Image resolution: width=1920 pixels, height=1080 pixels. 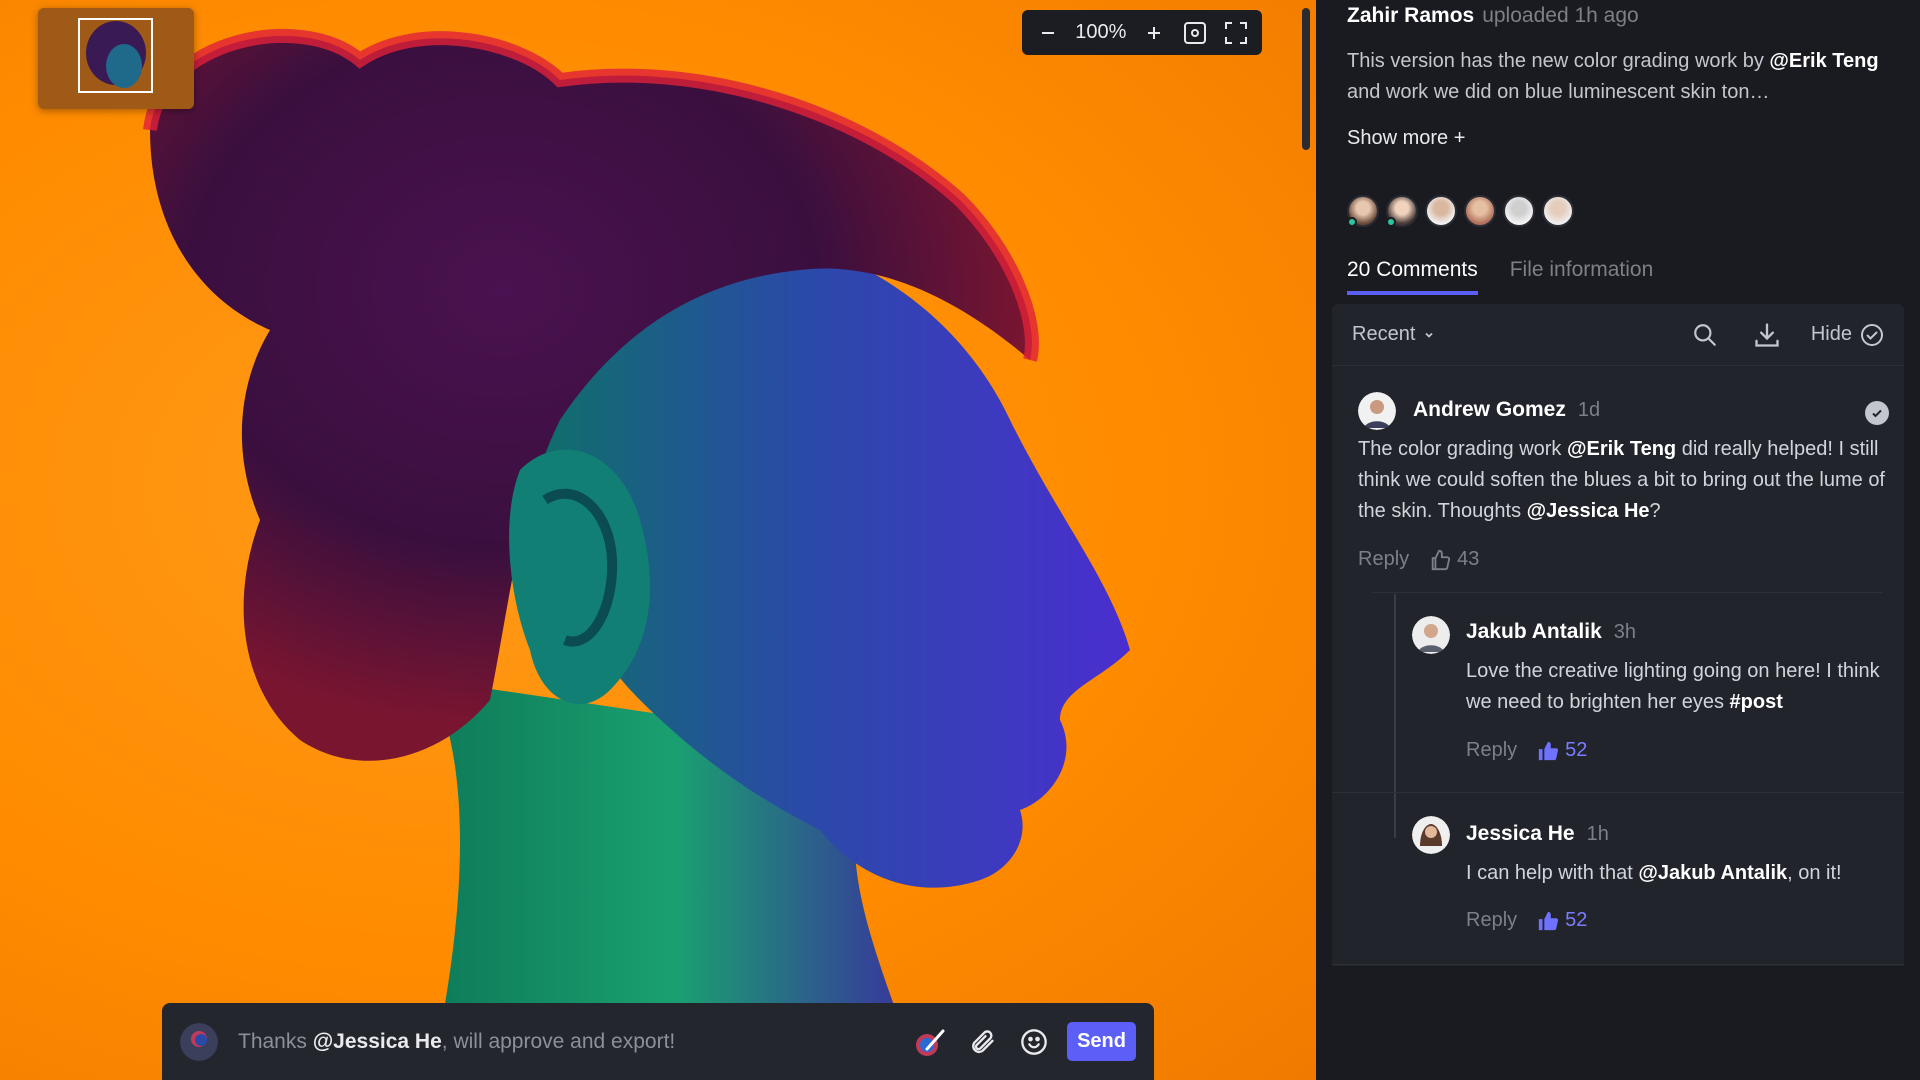 I want to click on comment-time: 3h, so click(x=1625, y=632).